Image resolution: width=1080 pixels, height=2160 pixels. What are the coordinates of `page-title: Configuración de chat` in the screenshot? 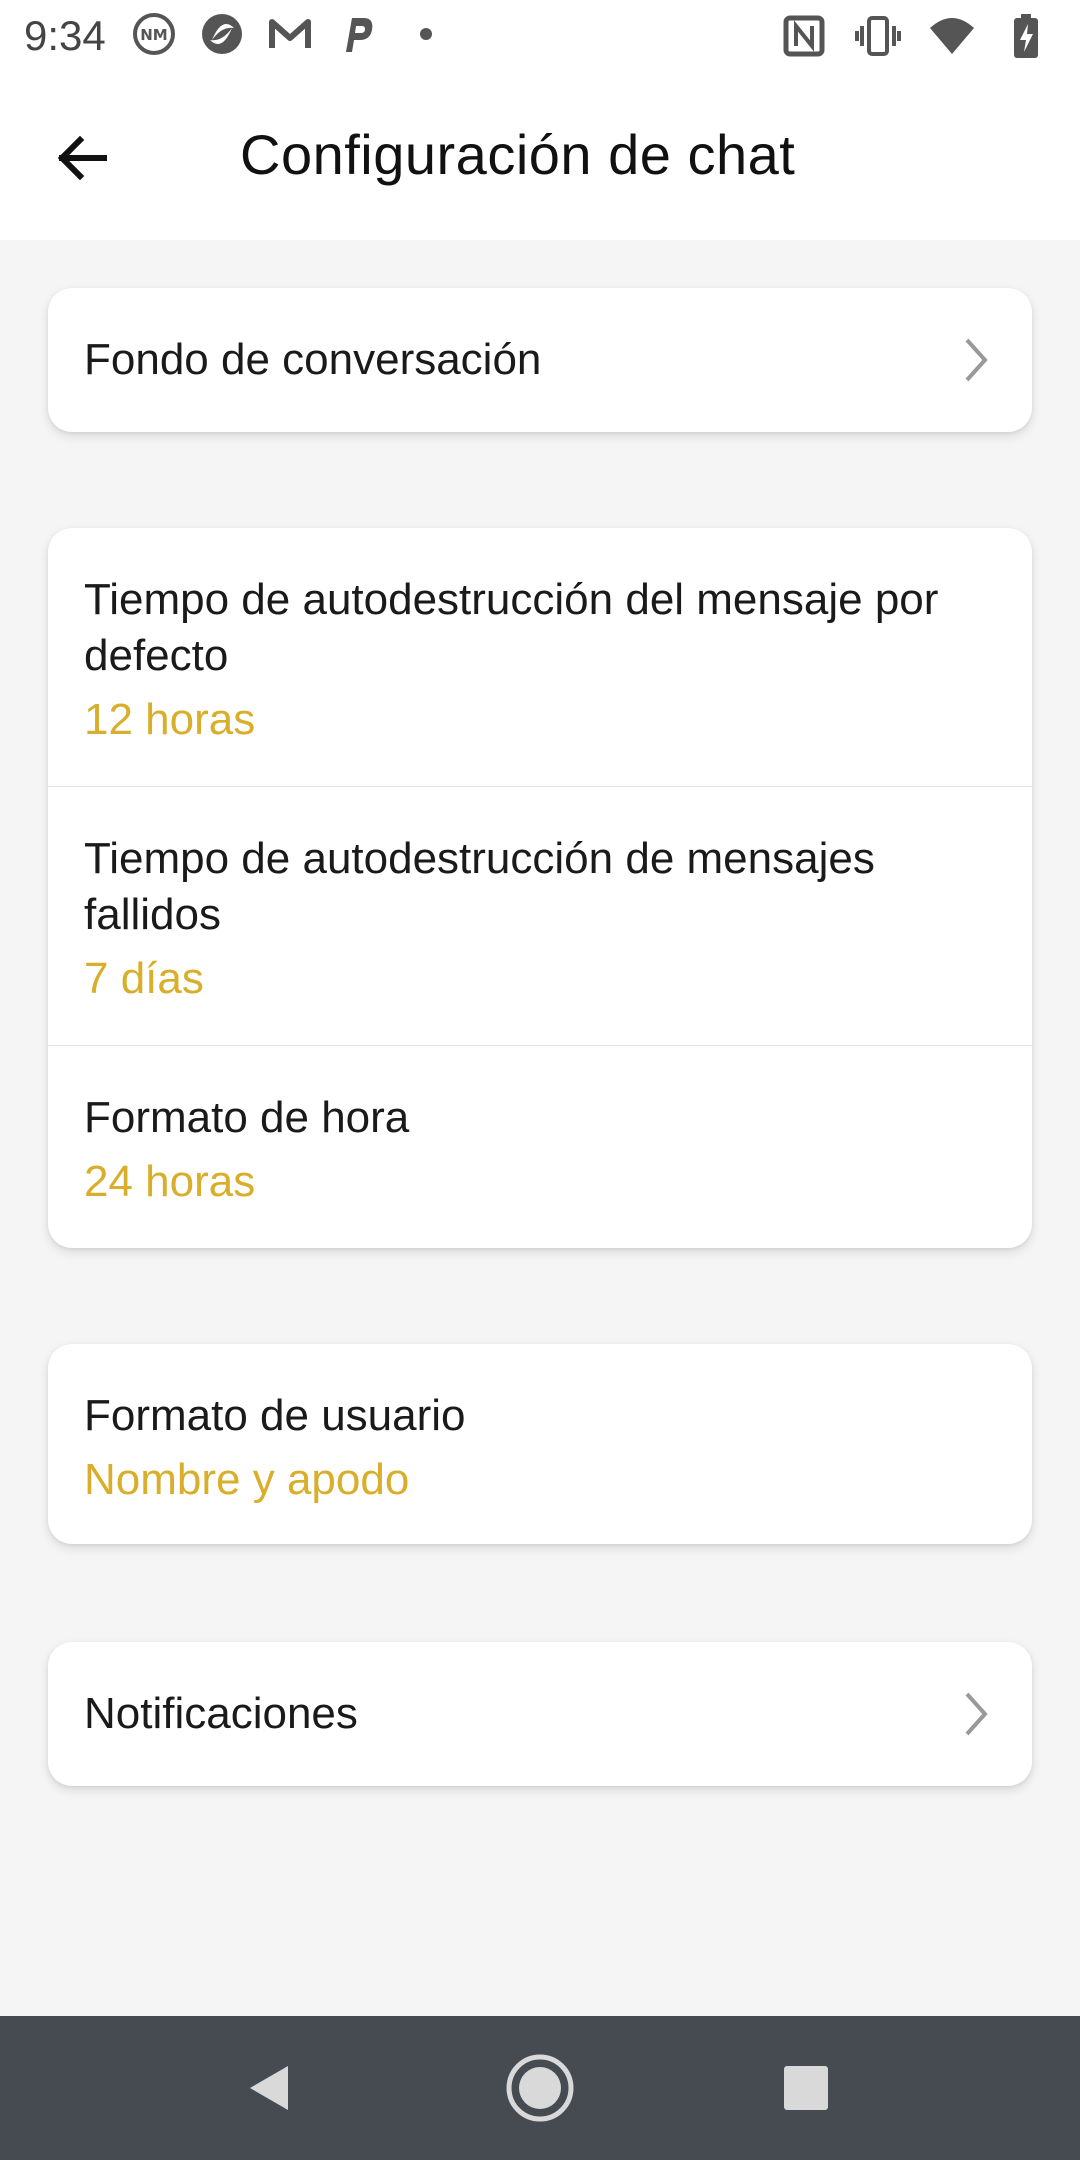 It's located at (518, 154).